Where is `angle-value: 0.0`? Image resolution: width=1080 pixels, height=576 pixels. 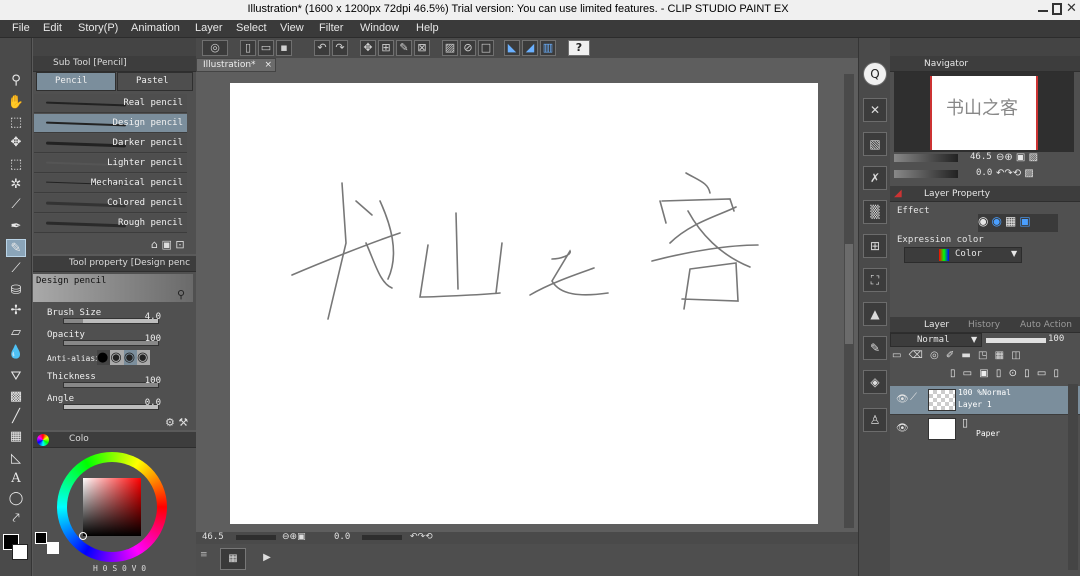
angle-value: 0.0 is located at coordinates (144, 403).